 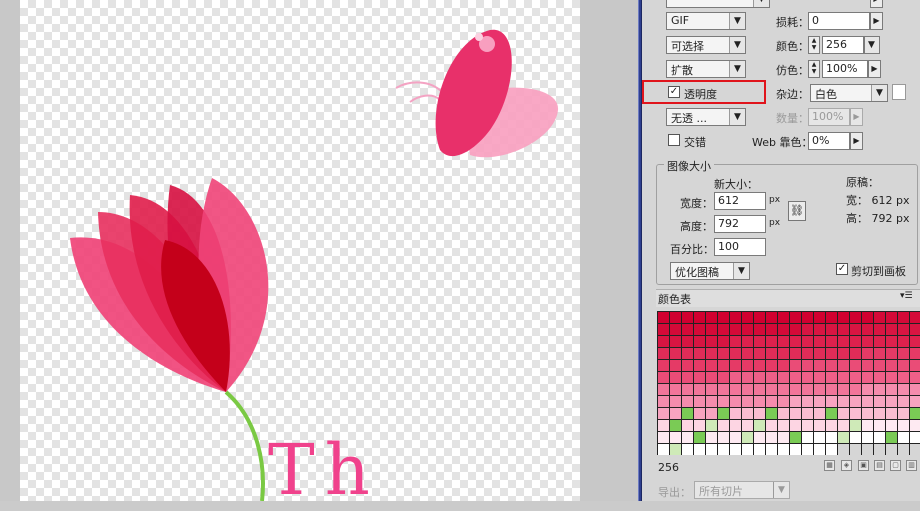 I want to click on web-snap-slider-button: ▶, so click(x=856, y=141).